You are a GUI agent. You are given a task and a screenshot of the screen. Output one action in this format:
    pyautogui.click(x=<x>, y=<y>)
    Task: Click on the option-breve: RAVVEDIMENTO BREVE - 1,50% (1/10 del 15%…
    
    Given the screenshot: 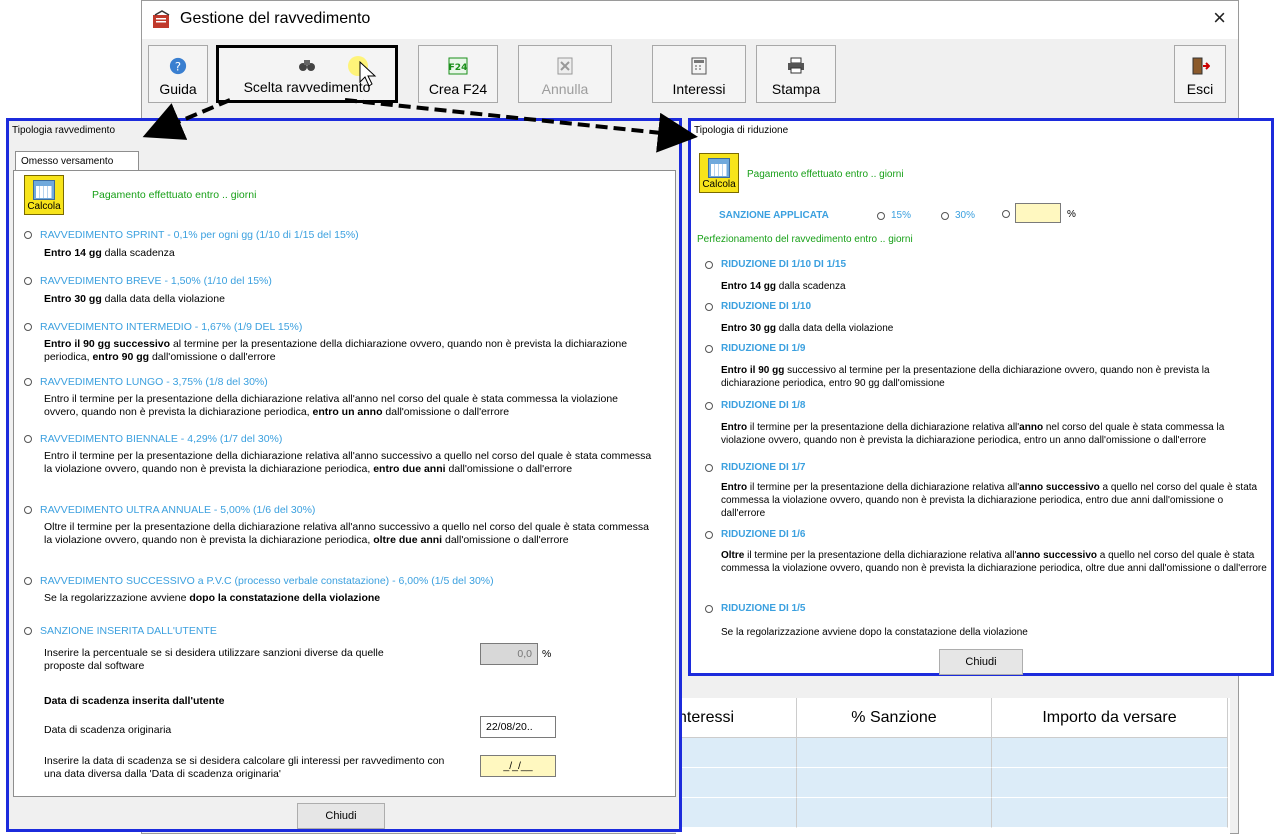 What is the action you would take?
    pyautogui.click(x=148, y=281)
    